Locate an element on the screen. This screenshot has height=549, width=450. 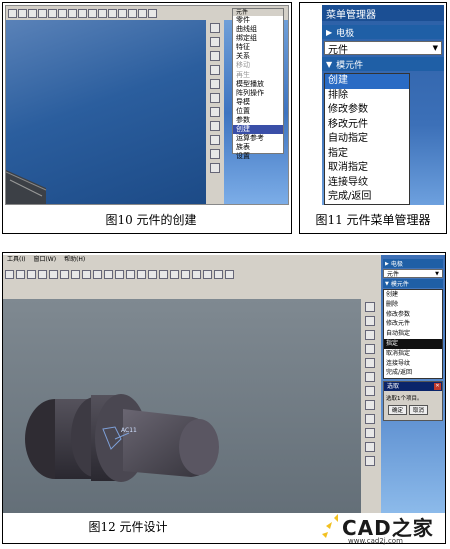
search-icon is located at coordinates (132, 13).